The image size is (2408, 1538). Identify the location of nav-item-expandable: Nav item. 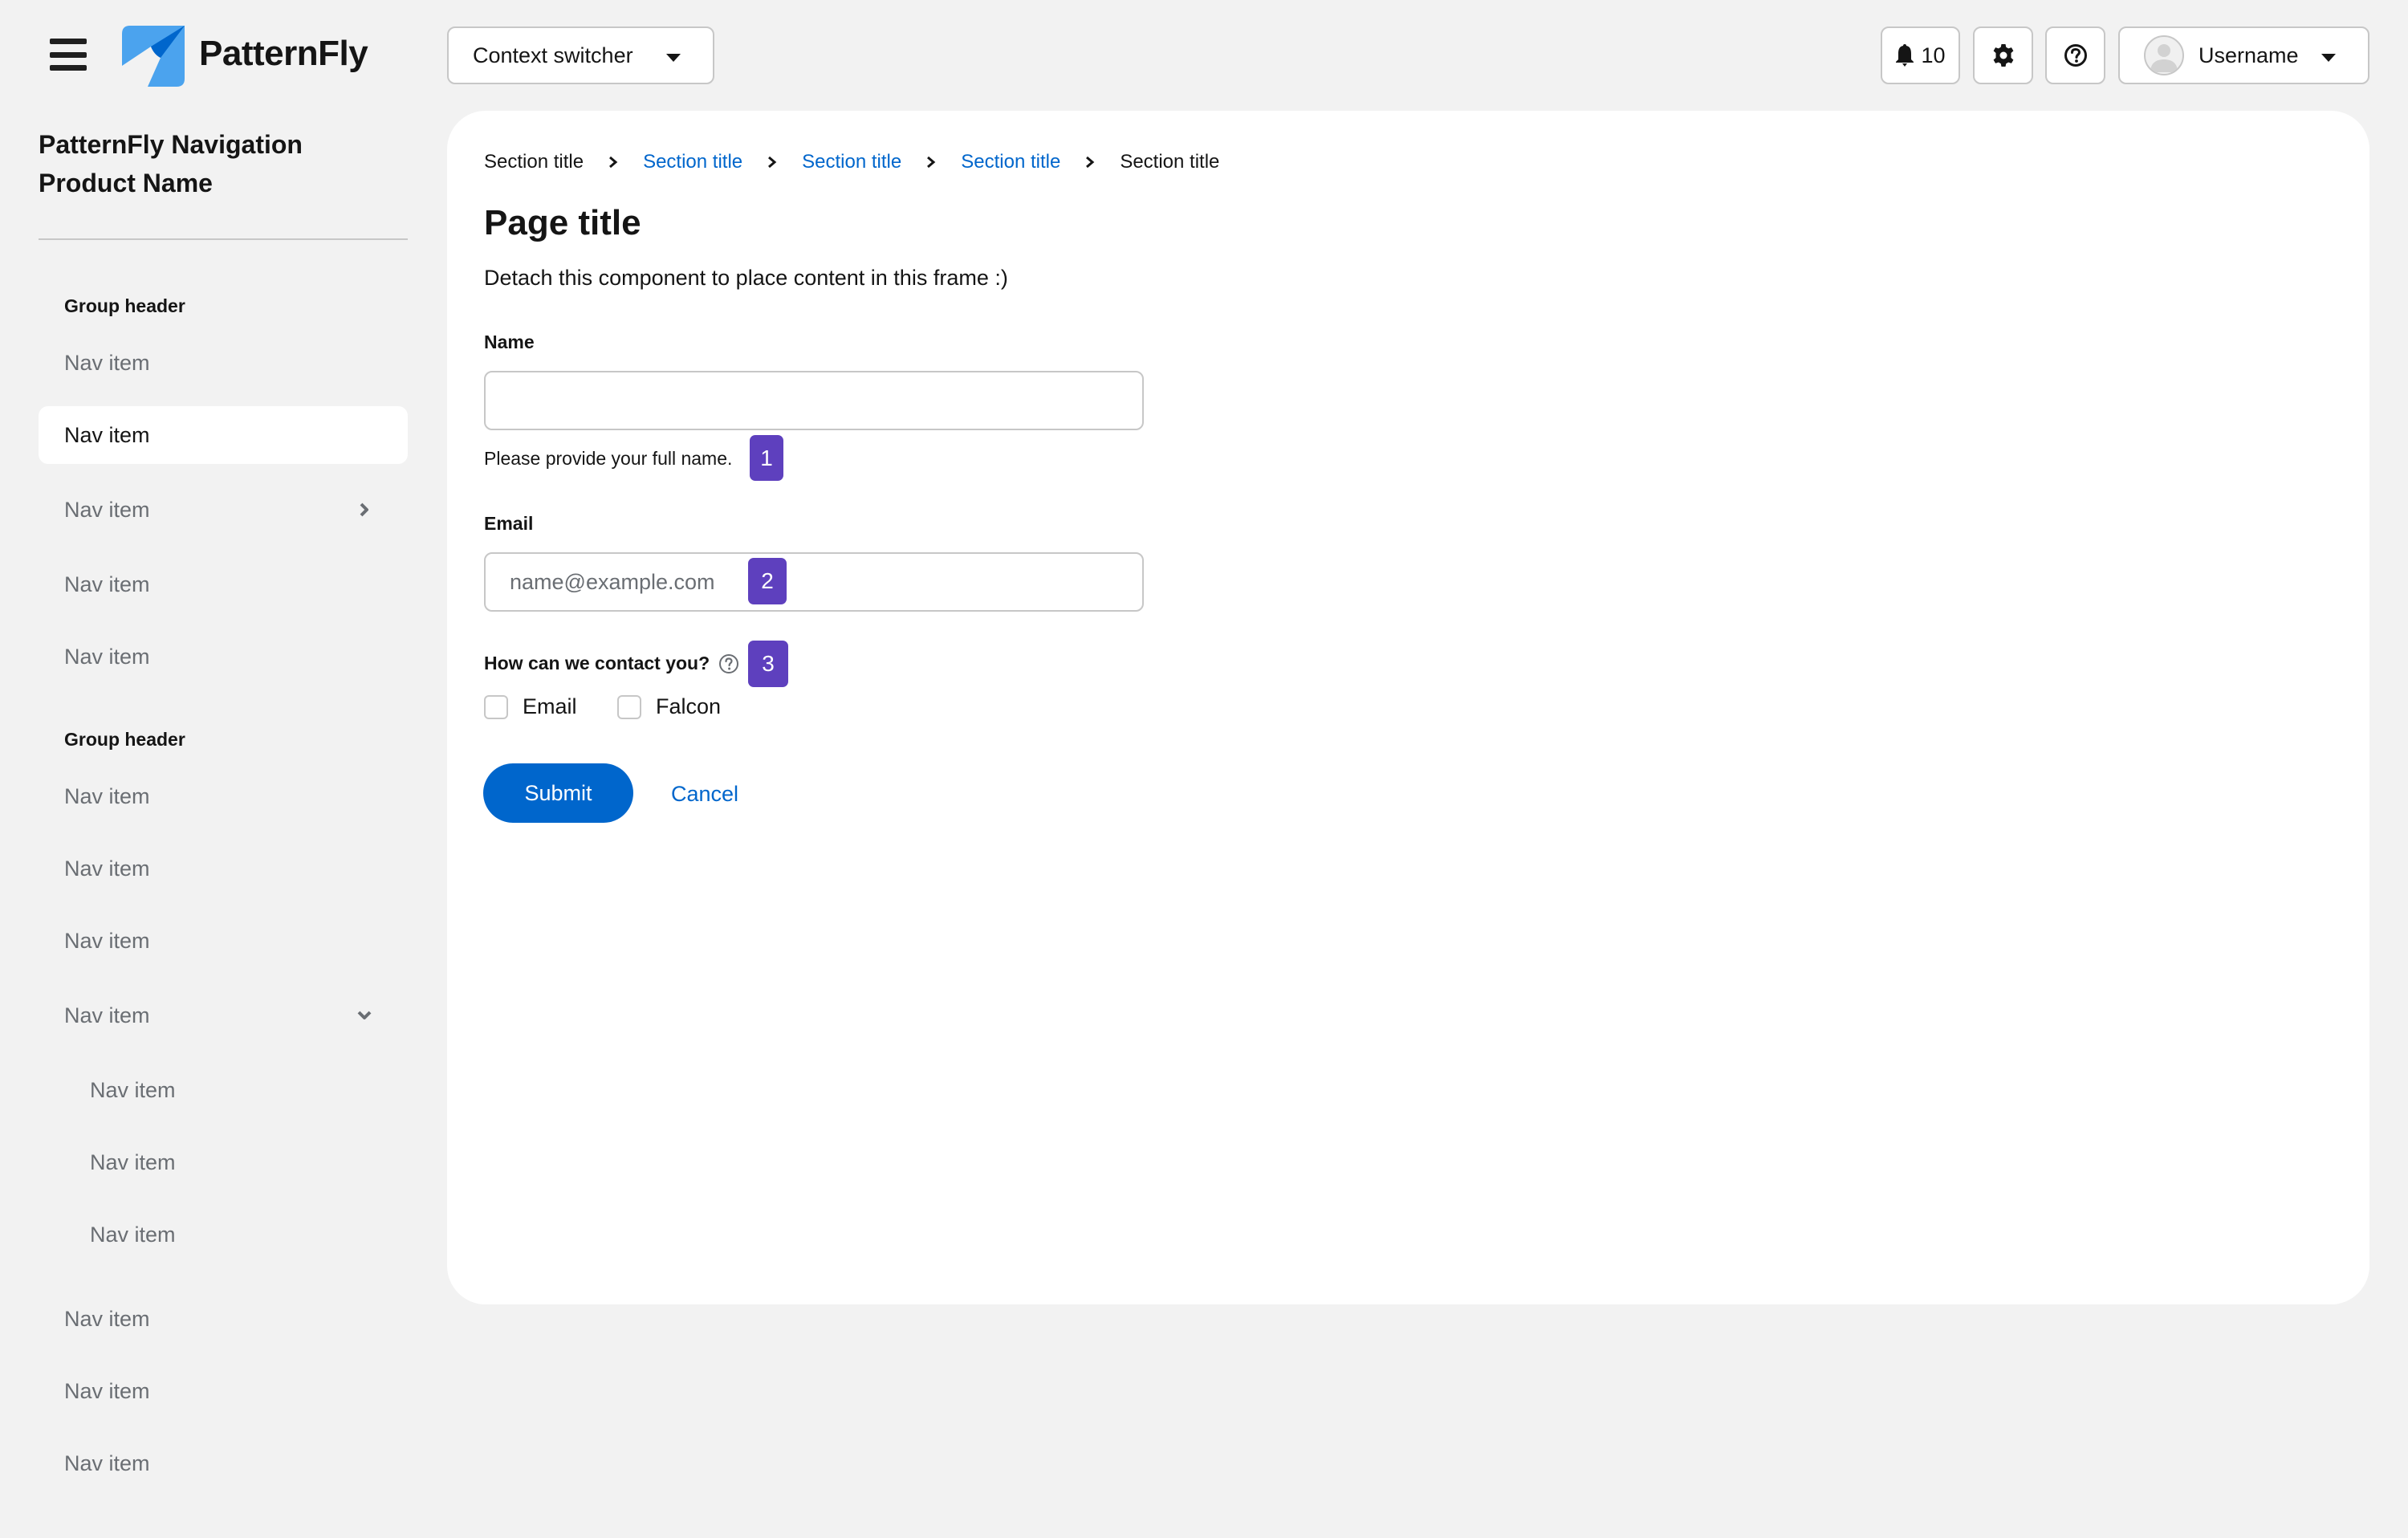
(223, 510).